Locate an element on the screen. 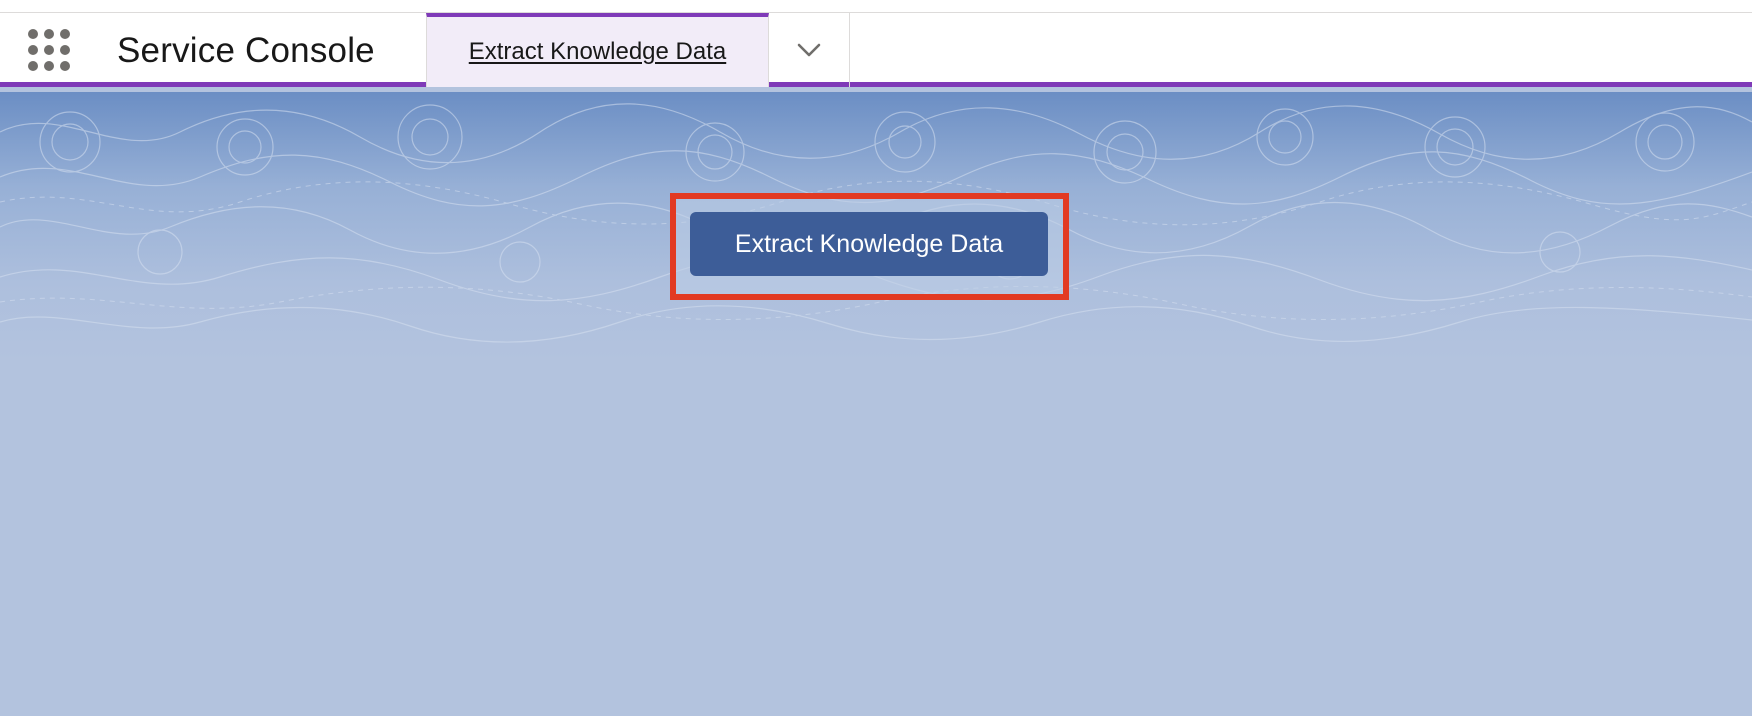 The image size is (1752, 716). tab-extract-knowledge-data: Extract Knowledge Data is located at coordinates (597, 50).